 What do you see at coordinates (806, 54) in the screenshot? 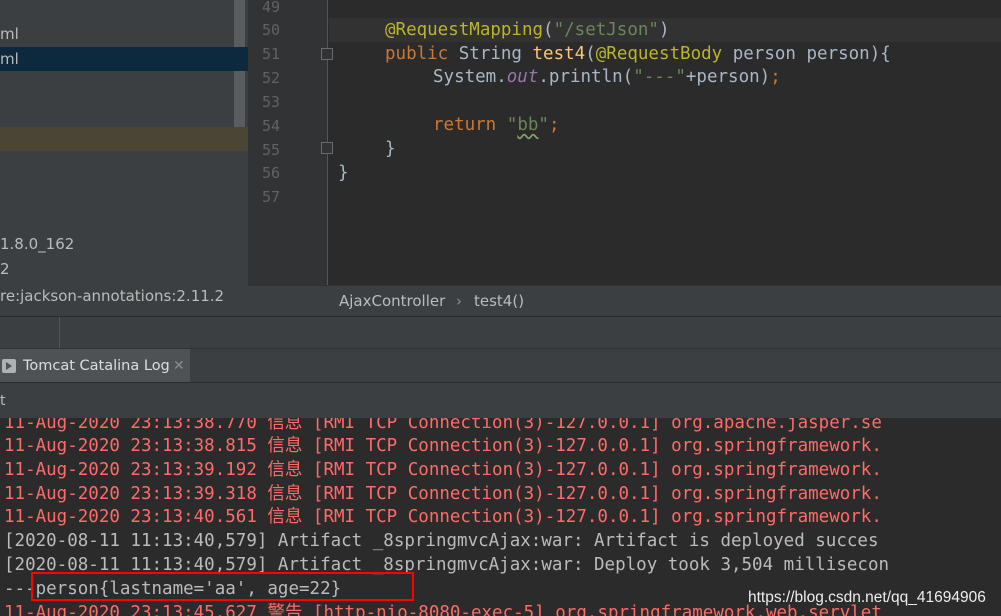
I see `code-token: person person){` at bounding box center [806, 54].